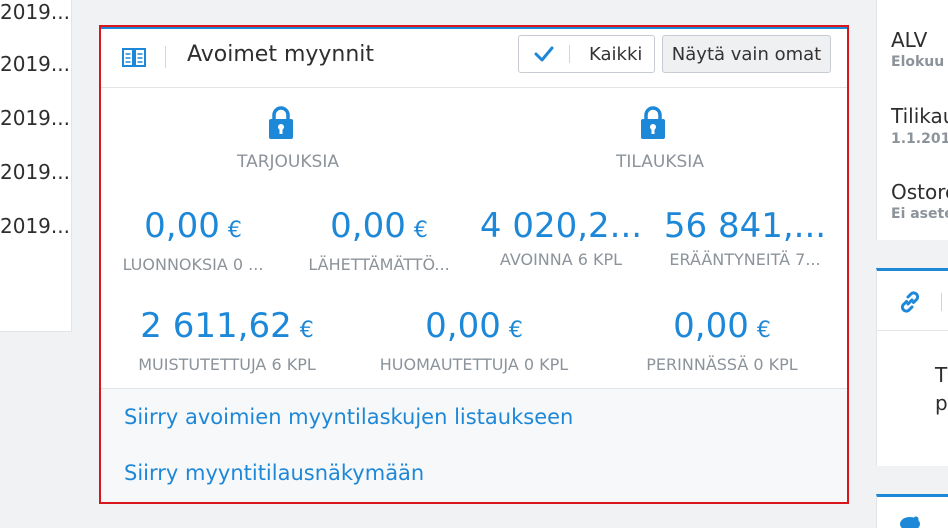 This screenshot has width=948, height=528. What do you see at coordinates (941, 375) in the screenshot?
I see `card-text: Ti` at bounding box center [941, 375].